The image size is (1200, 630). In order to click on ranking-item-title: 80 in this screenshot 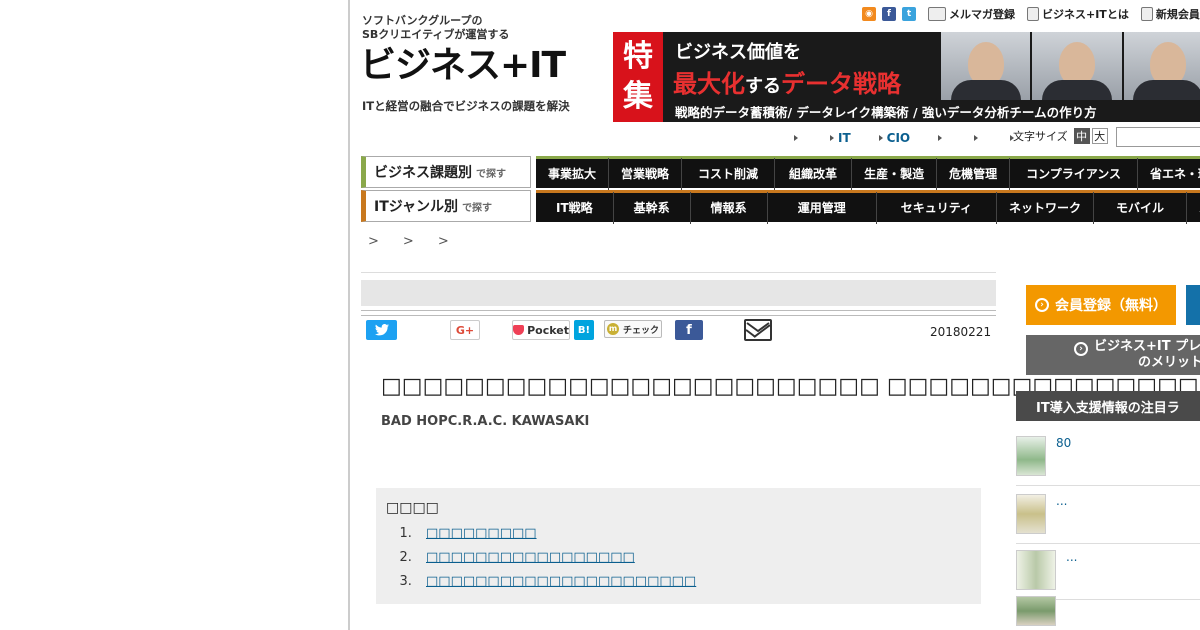, I will do `click(1063, 443)`.